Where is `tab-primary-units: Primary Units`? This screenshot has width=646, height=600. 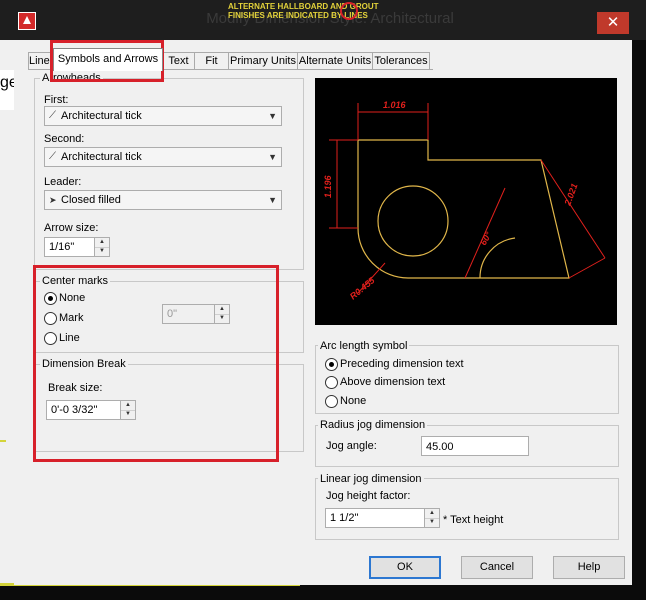
tab-primary-units: Primary Units is located at coordinates (263, 61).